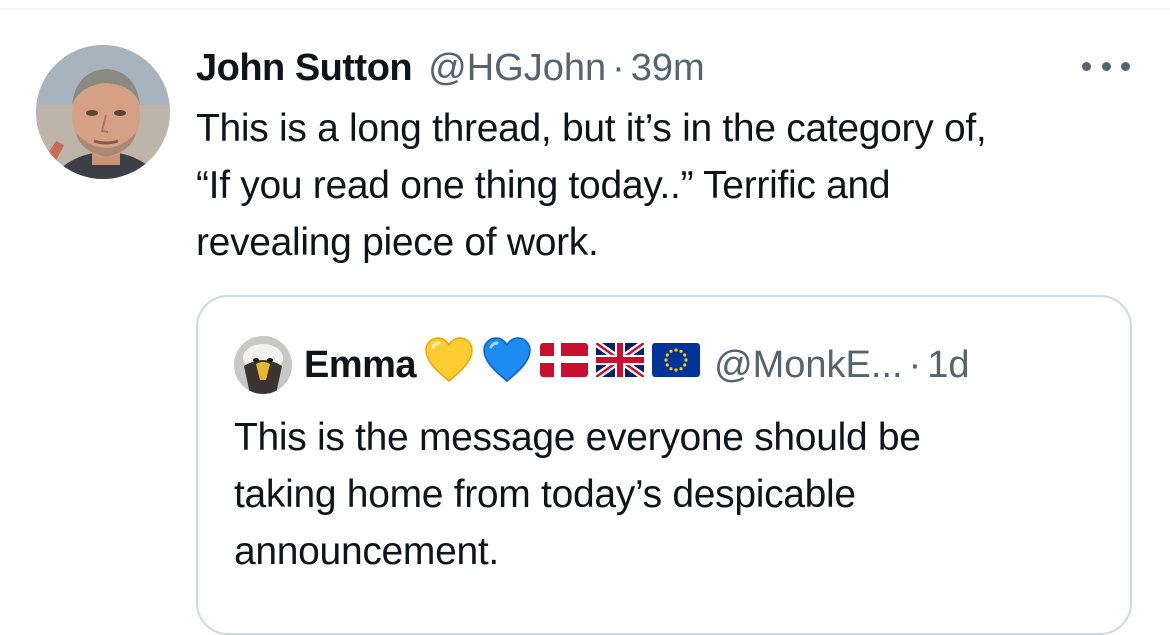 The image size is (1170, 635). Describe the element at coordinates (585, 9) in the screenshot. I see `top-divider` at that location.